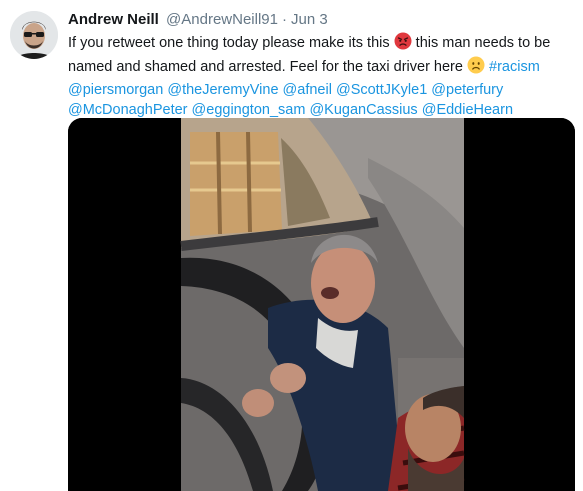 This screenshot has width=583, height=491. I want to click on user-handle: @AndrewNeill91, so click(222, 19).